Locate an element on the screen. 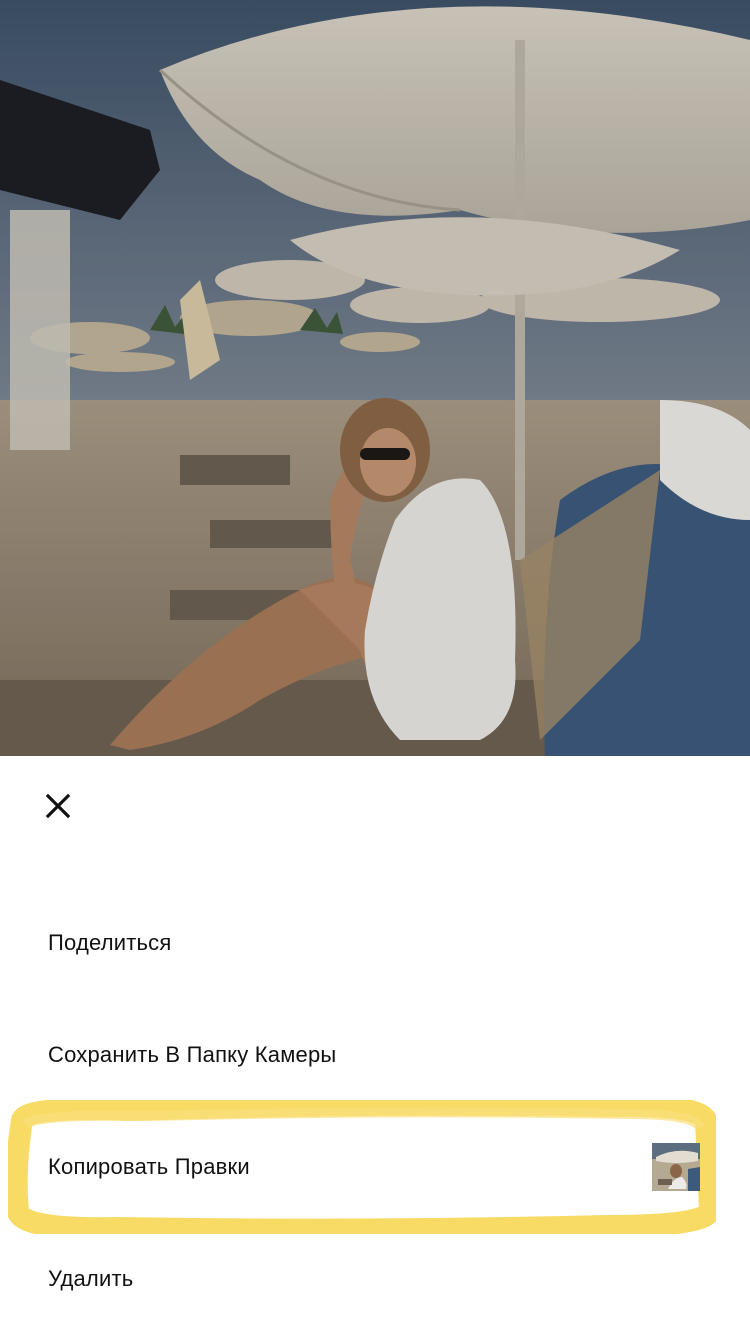 The image size is (750, 1334). save-to-camera-roll-label: Сохранить В Папку Камеры is located at coordinates (192, 1054).